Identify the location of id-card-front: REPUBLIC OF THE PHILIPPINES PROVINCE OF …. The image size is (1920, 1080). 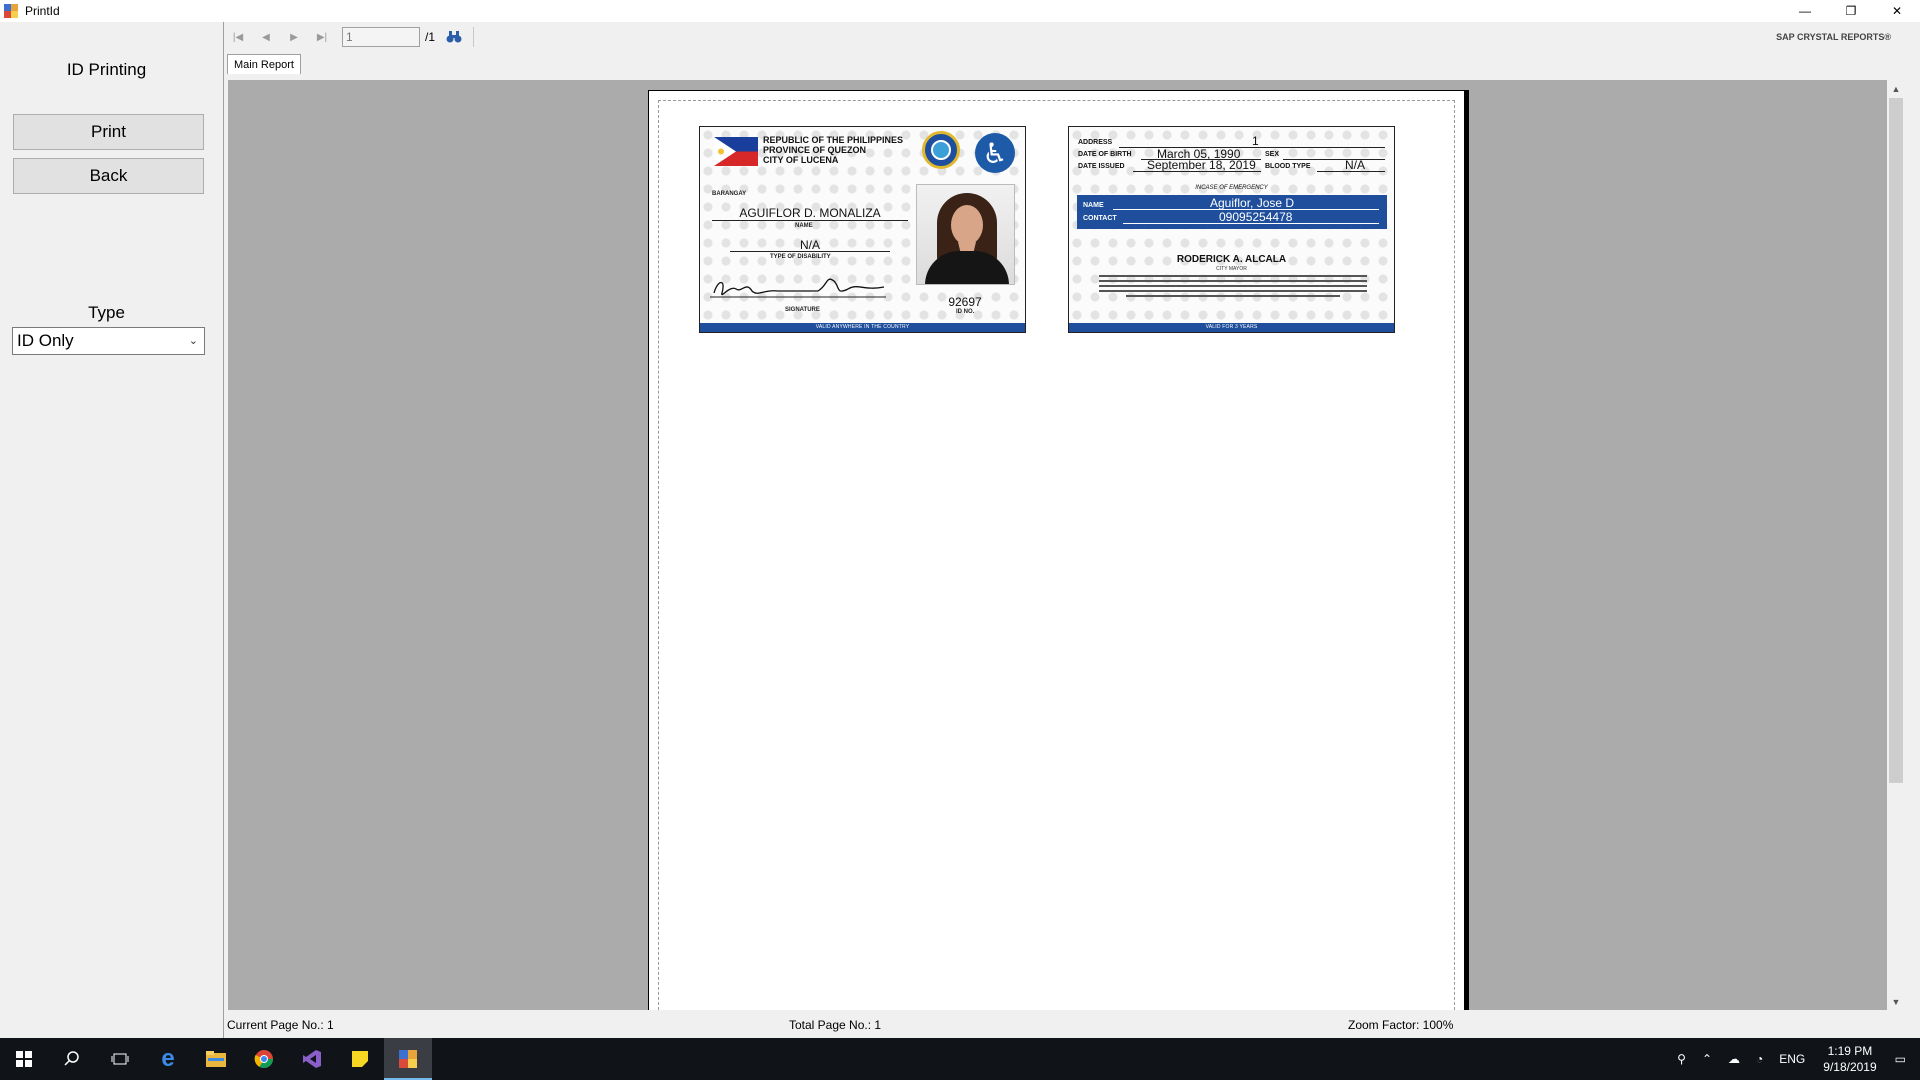
(862, 229).